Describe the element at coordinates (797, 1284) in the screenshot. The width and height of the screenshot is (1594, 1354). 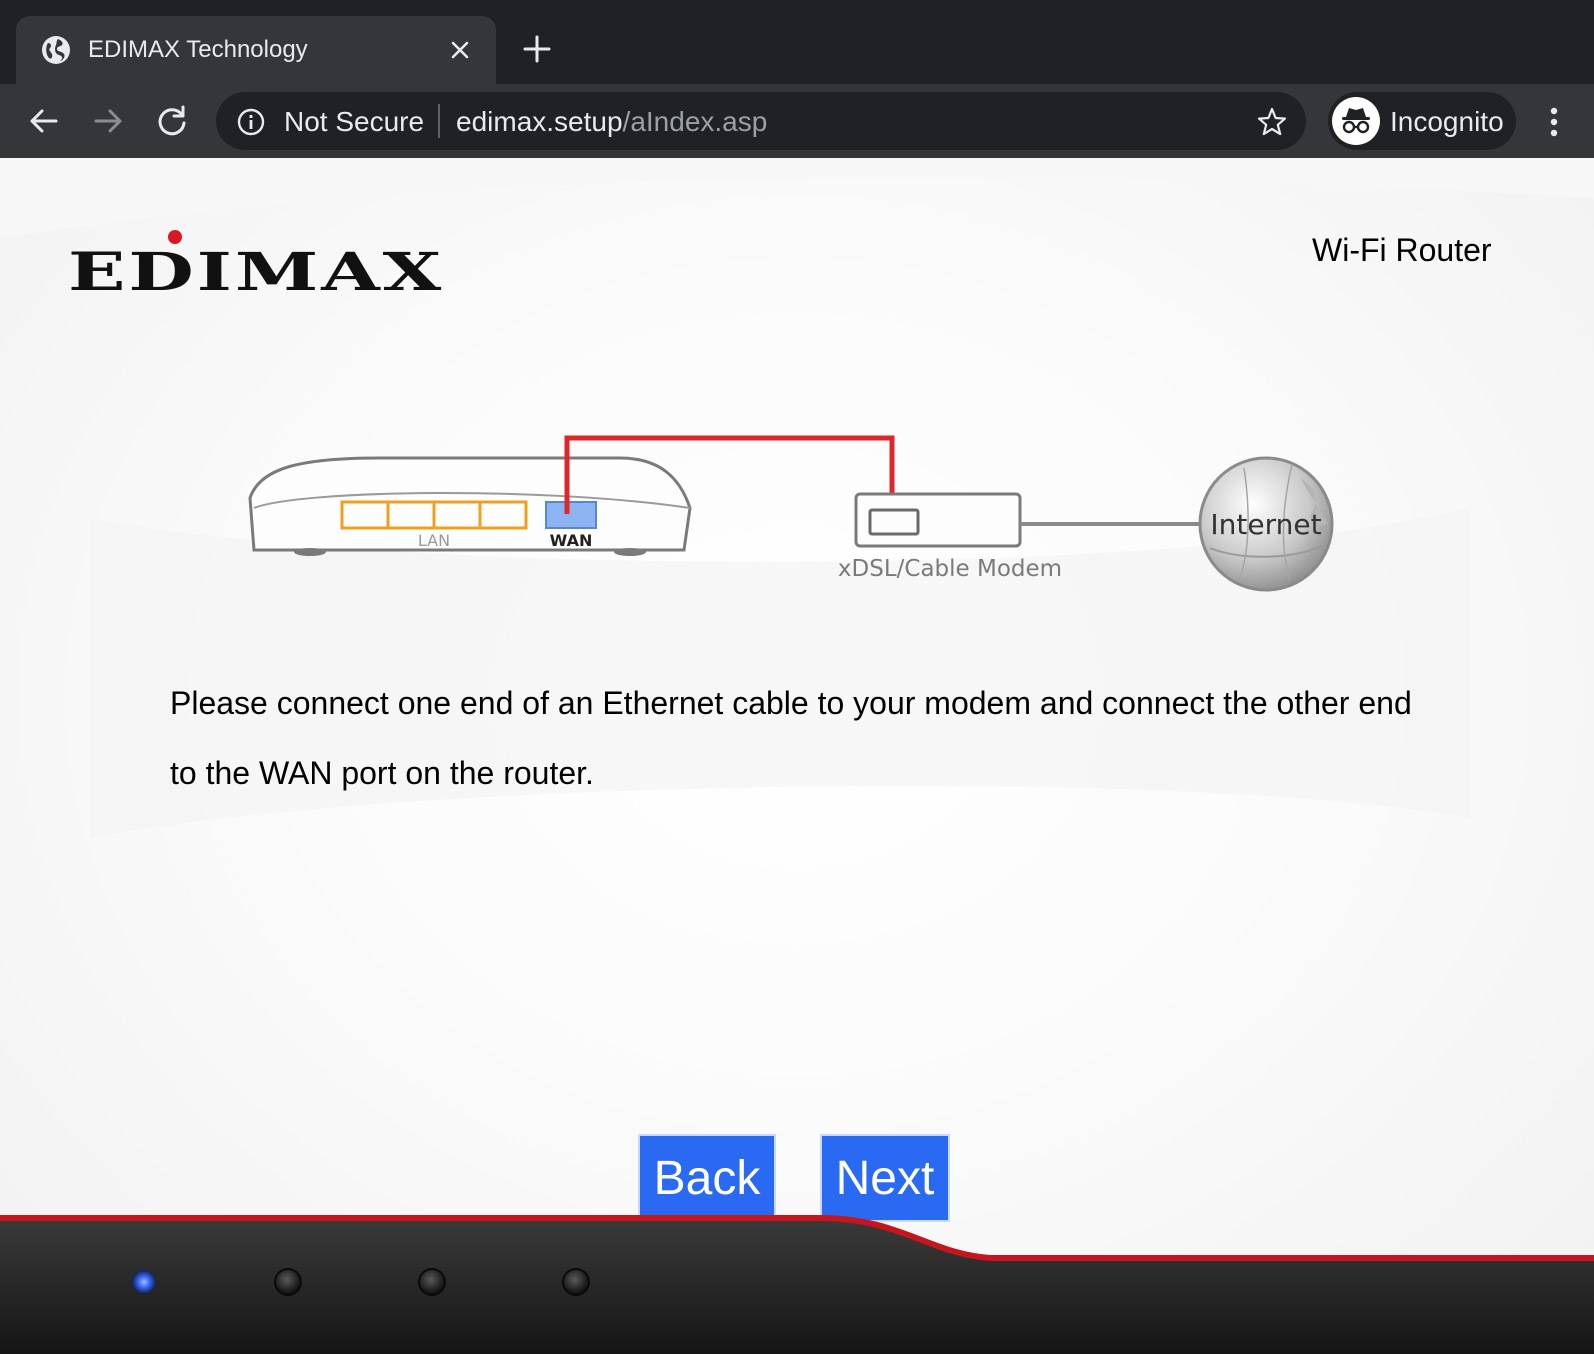
I see `footer-panel` at that location.